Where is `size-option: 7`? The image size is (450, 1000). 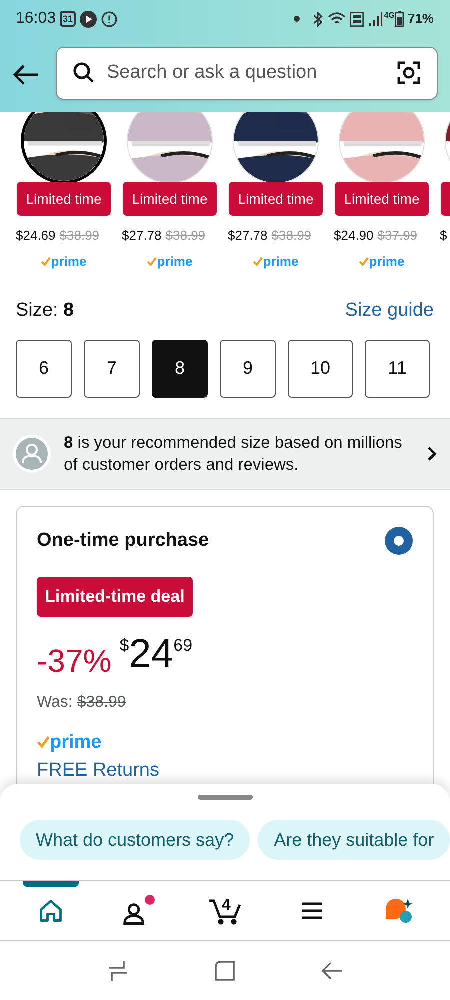
size-option: 7 is located at coordinates (112, 369).